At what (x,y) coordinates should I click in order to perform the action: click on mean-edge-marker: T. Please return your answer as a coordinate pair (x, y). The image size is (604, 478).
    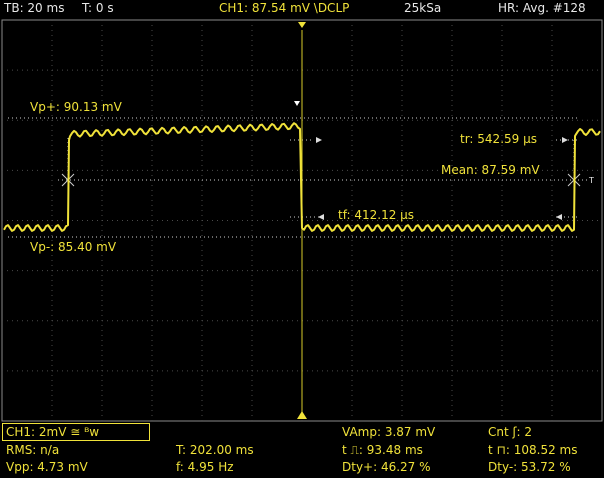
    Looking at the image, I should click on (591, 180).